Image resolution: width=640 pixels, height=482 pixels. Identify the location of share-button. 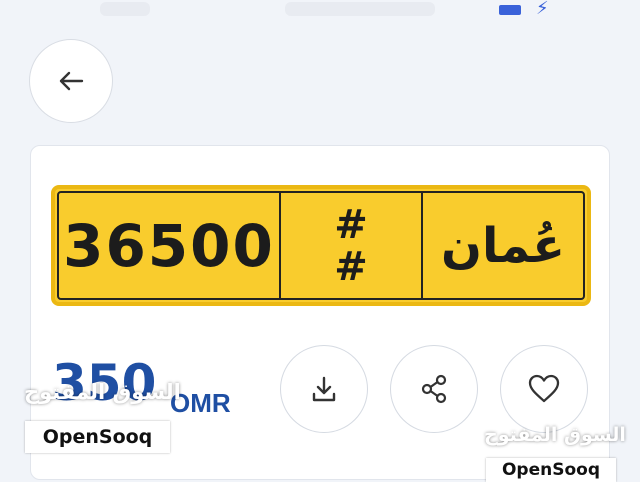
(434, 389).